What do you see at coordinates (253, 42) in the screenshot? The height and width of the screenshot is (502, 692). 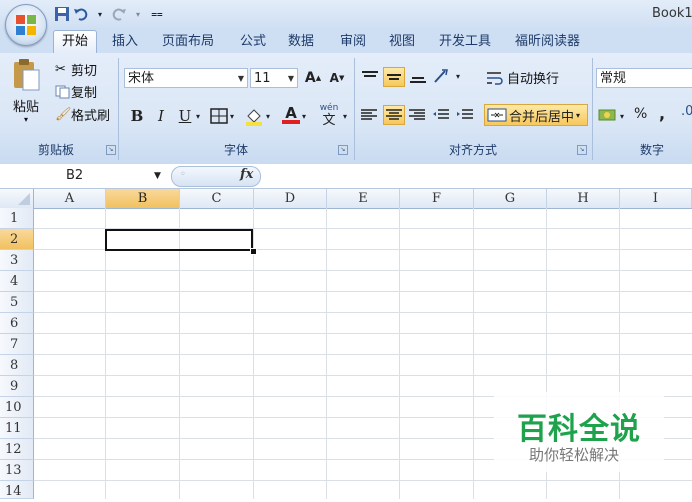 I see `tab-formulas: 公式` at bounding box center [253, 42].